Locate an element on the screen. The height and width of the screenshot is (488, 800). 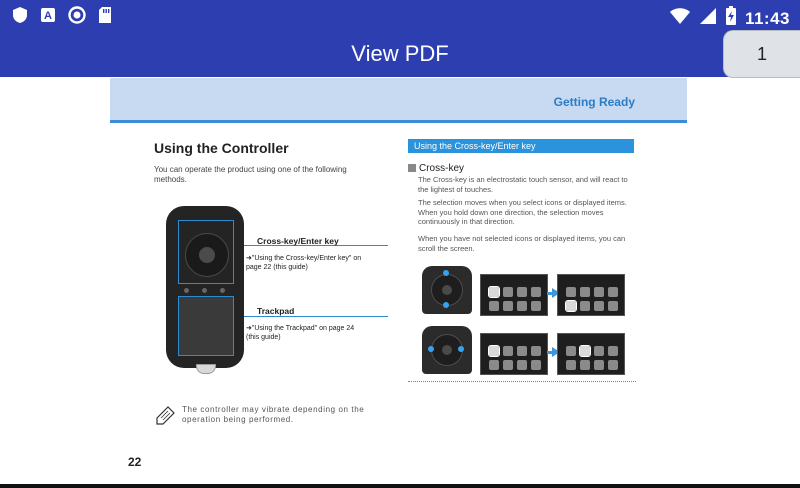
circle-sync-icon is located at coordinates (77, 17).